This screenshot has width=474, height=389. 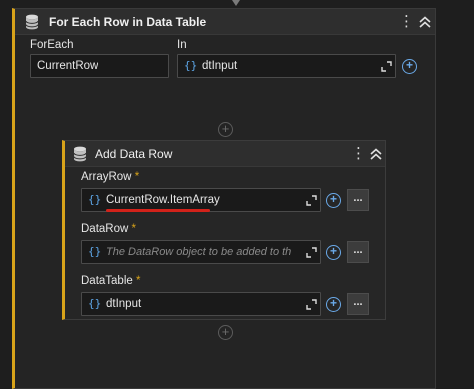 What do you see at coordinates (182, 45) in the screenshot?
I see `in-label: In` at bounding box center [182, 45].